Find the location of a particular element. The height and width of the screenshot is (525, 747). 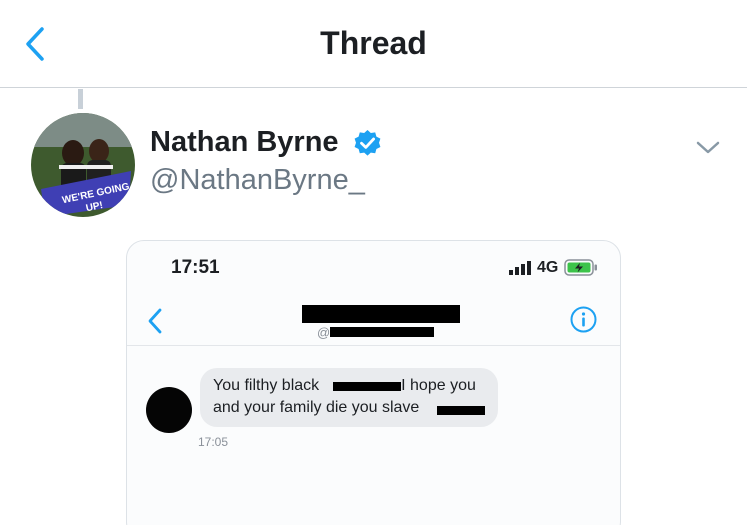

sender-avatar is located at coordinates (169, 410).